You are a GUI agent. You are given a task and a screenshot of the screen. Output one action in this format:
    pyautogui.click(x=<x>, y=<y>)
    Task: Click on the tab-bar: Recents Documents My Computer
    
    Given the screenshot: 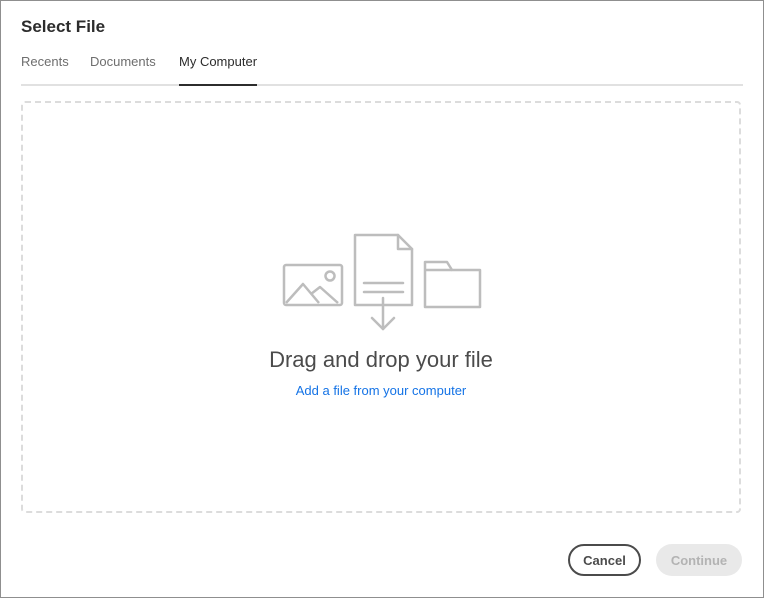 What is the action you would take?
    pyautogui.click(x=382, y=69)
    